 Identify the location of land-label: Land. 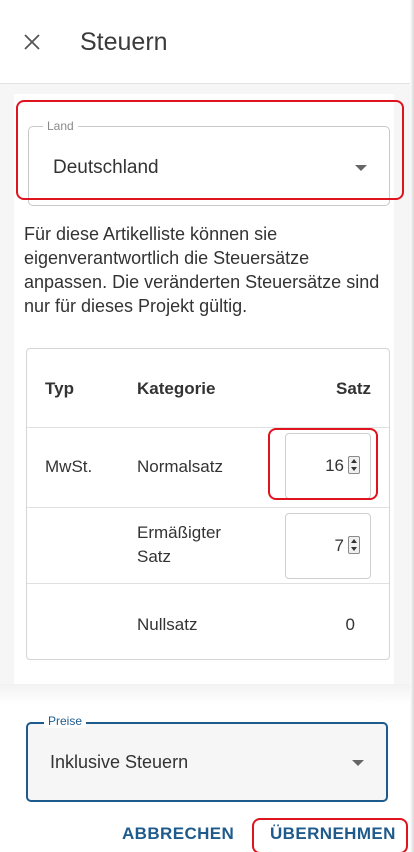
(60, 126).